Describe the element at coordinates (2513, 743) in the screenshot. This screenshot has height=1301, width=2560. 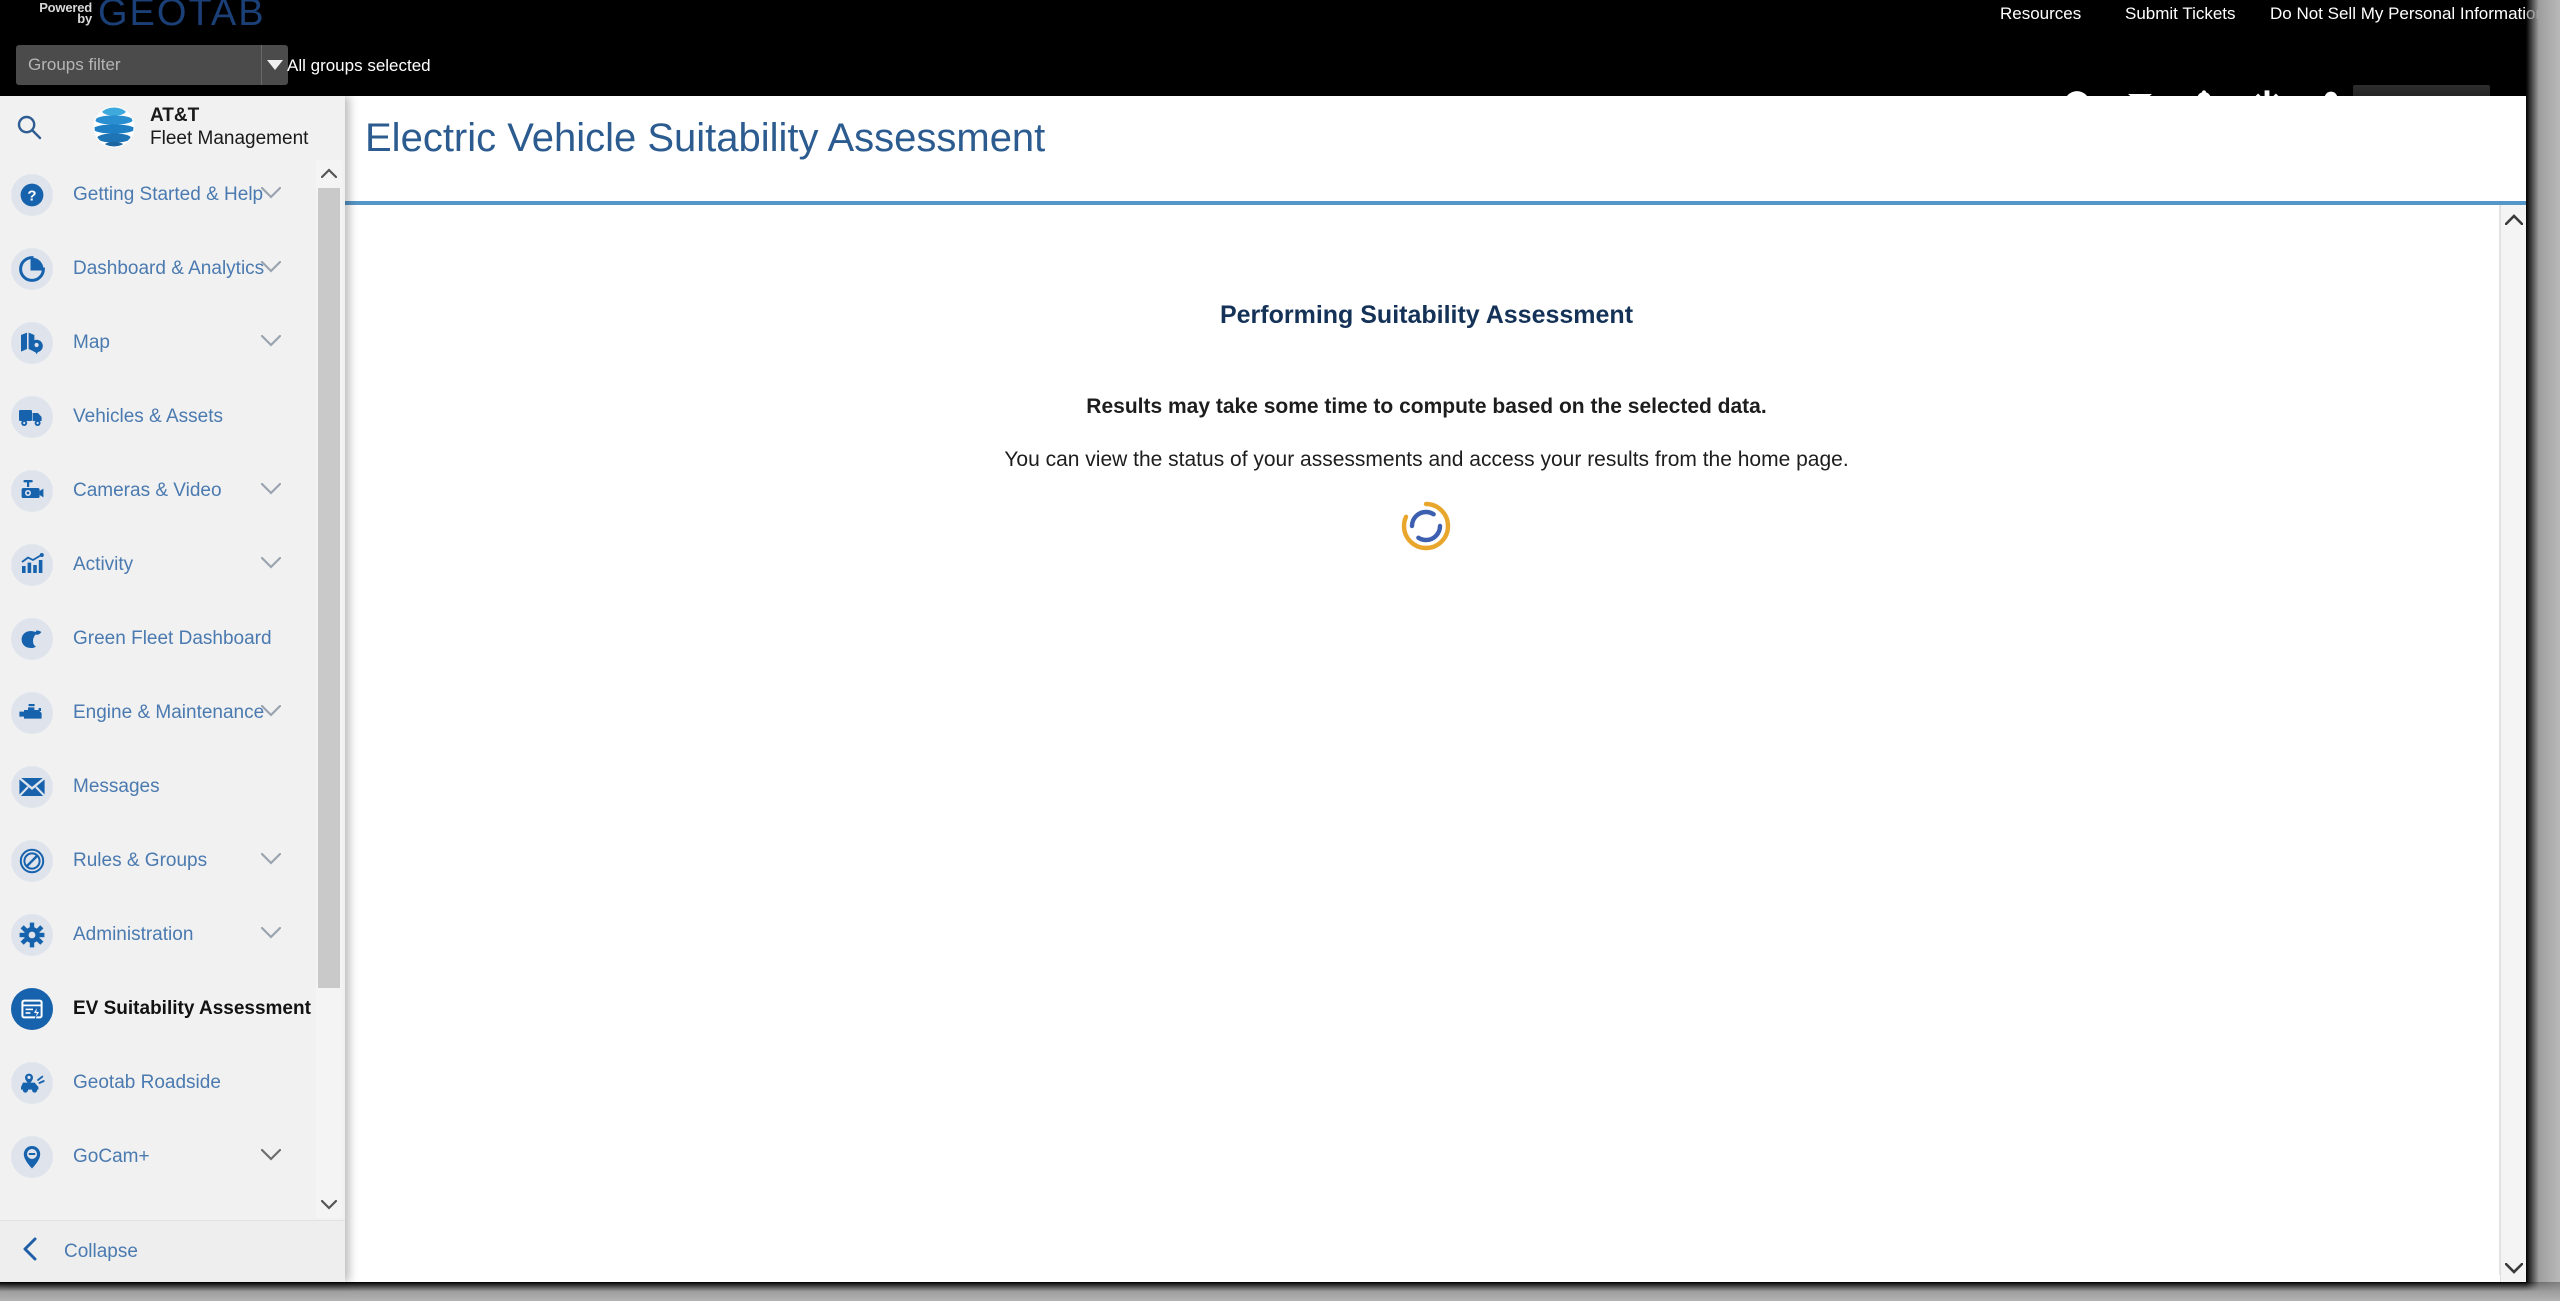
I see `main-content-scrollbar` at that location.